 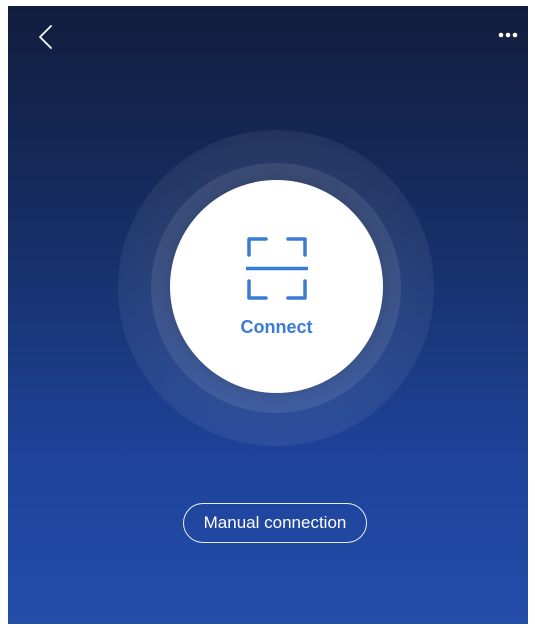 I want to click on back-button, so click(x=47, y=37).